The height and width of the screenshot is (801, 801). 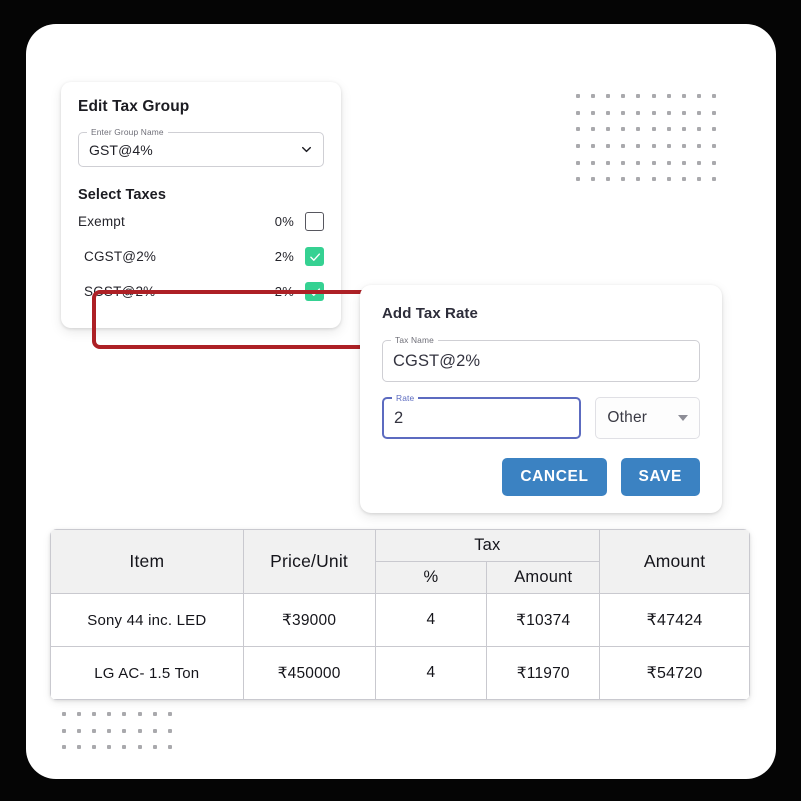 What do you see at coordinates (431, 577) in the screenshot?
I see `col-header-tax-percent: %` at bounding box center [431, 577].